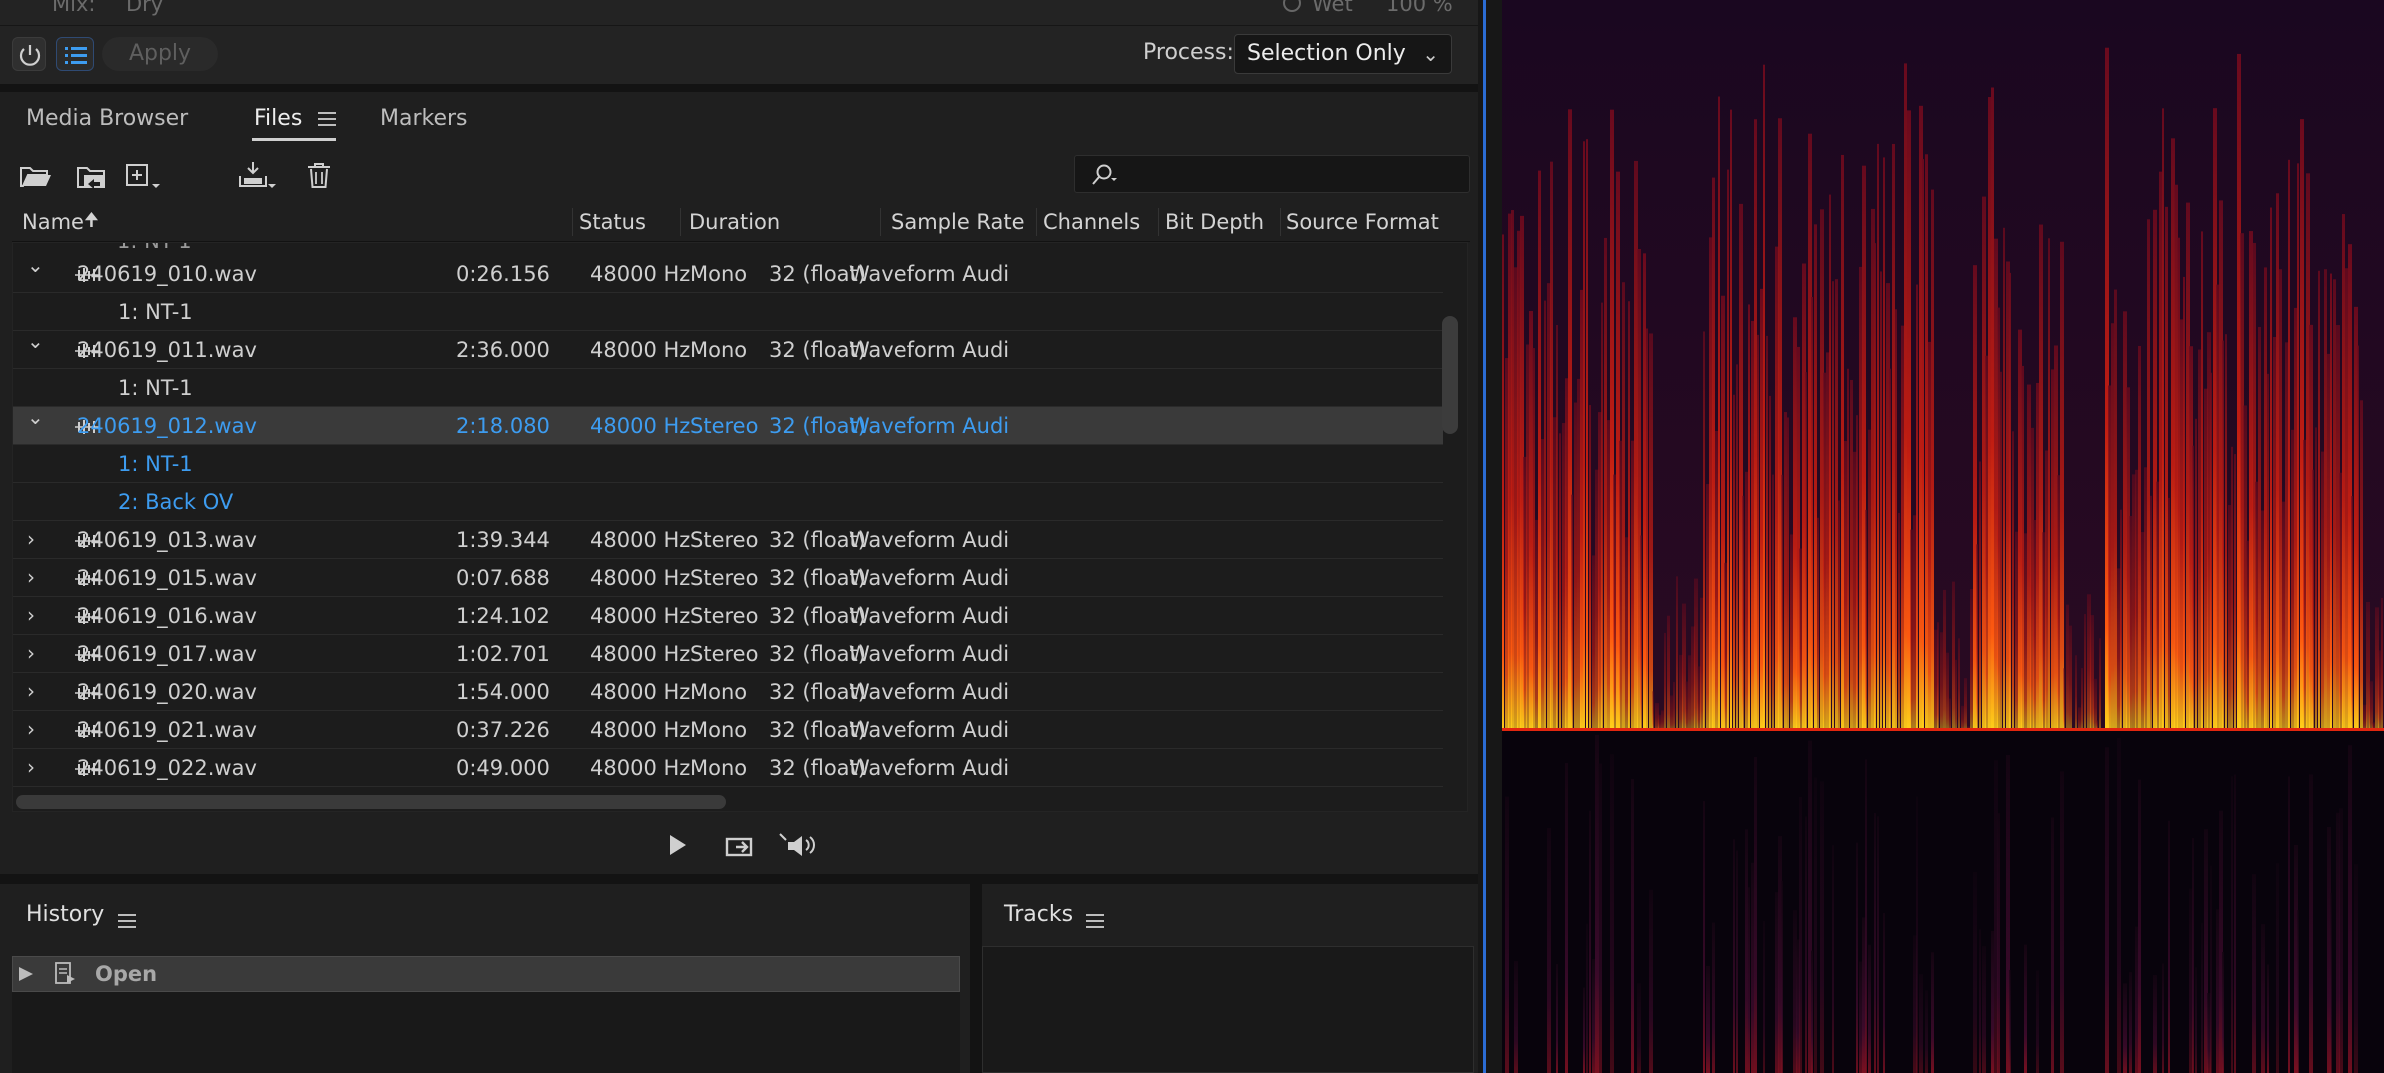  Describe the element at coordinates (75, 54) in the screenshot. I see `effect-list-button` at that location.